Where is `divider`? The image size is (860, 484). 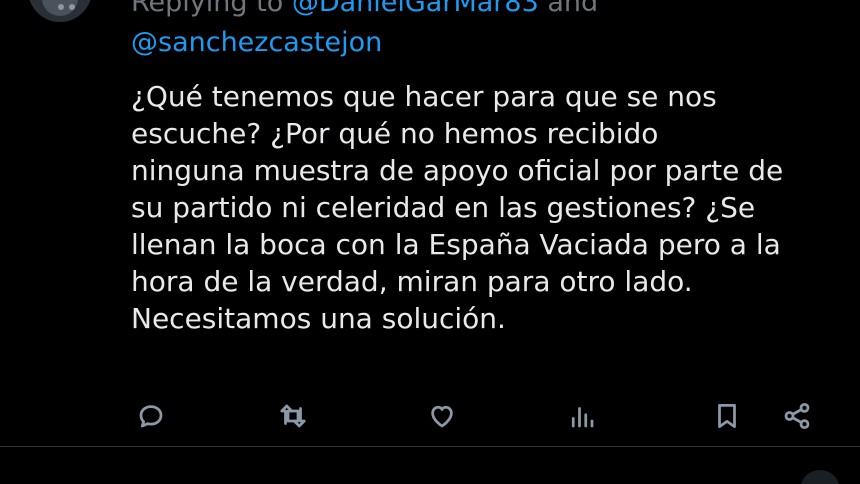 divider is located at coordinates (430, 446).